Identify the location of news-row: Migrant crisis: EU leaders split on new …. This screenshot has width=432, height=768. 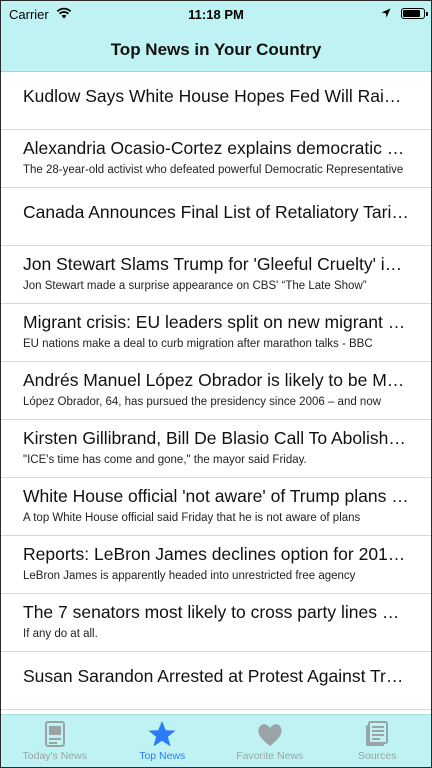
(216, 333).